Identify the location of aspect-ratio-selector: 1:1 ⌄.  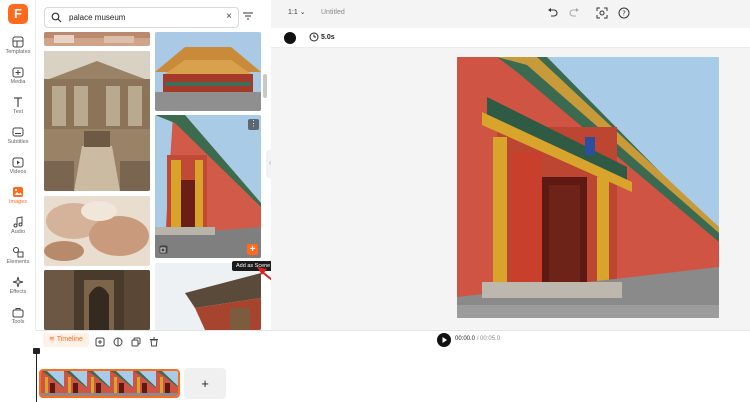
(297, 12).